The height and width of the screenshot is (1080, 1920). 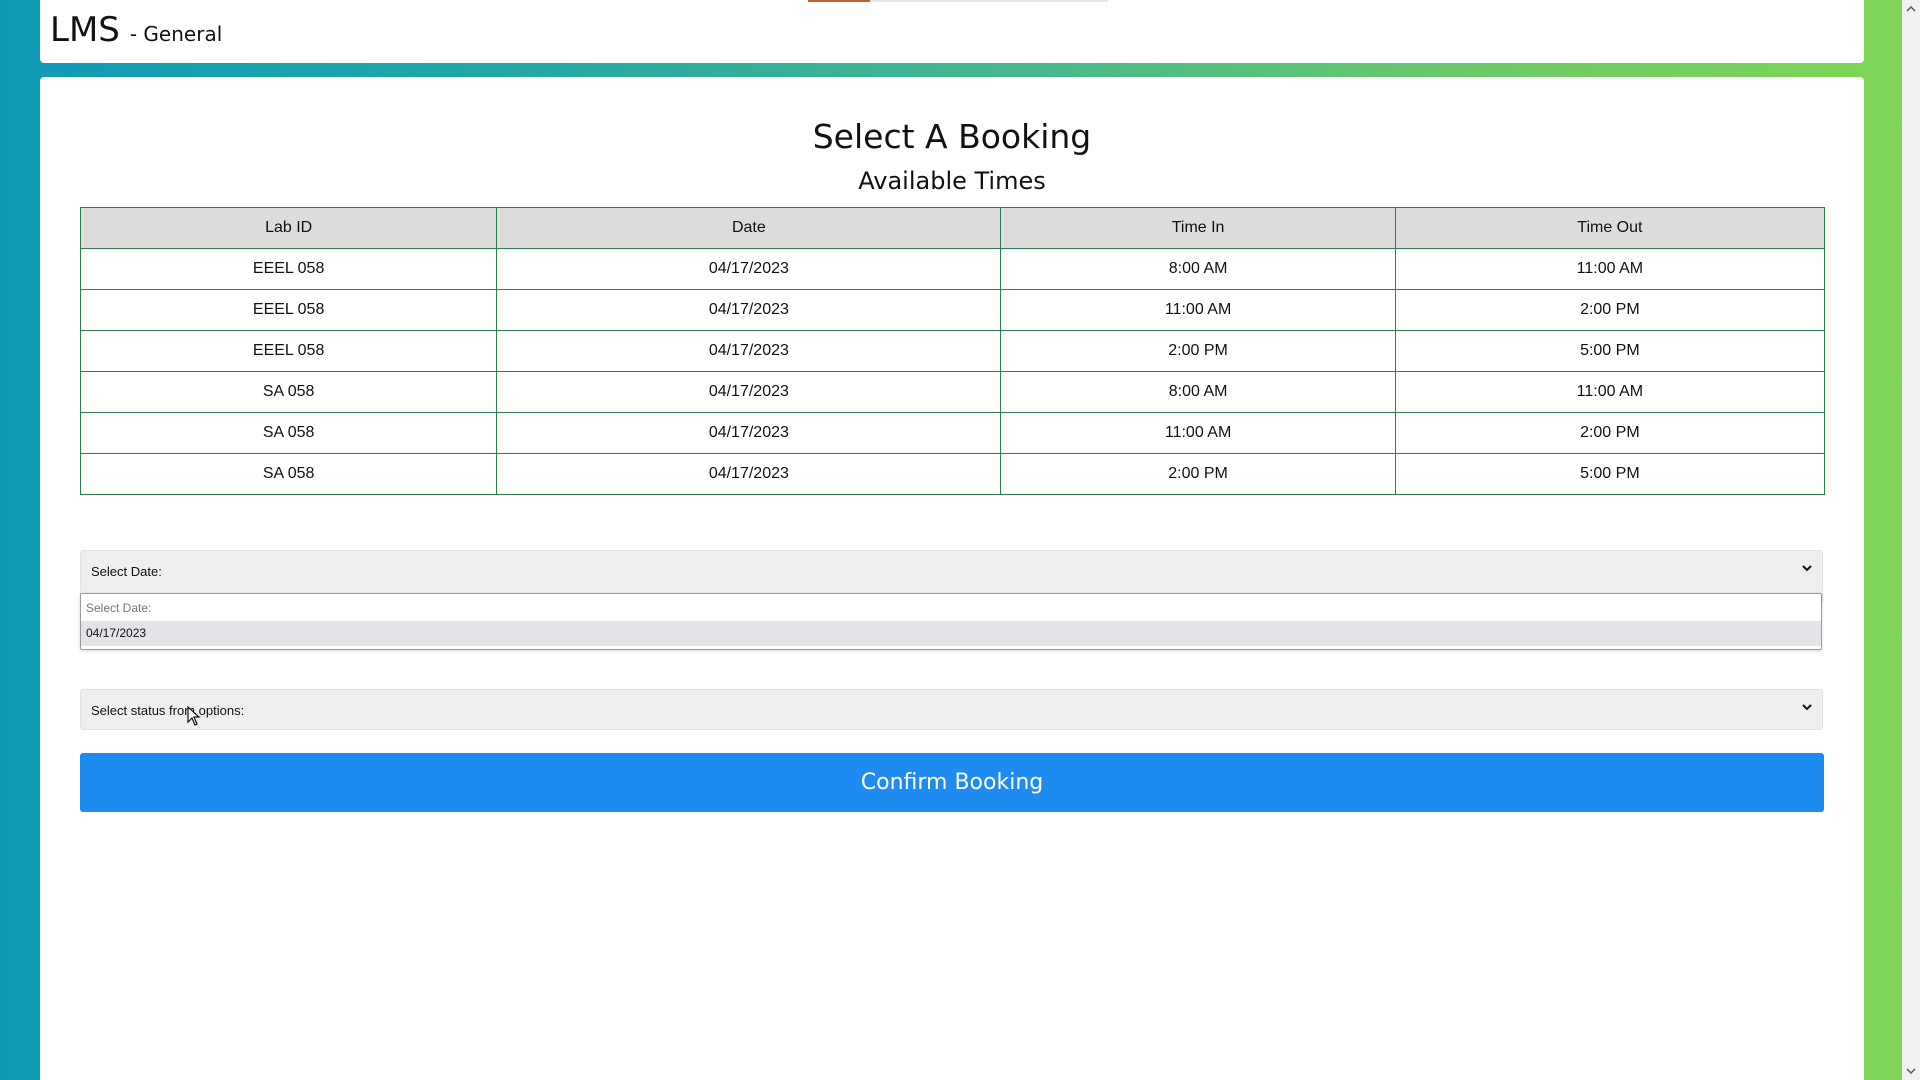 What do you see at coordinates (951, 570) in the screenshot?
I see `date-select: Select Date:` at bounding box center [951, 570].